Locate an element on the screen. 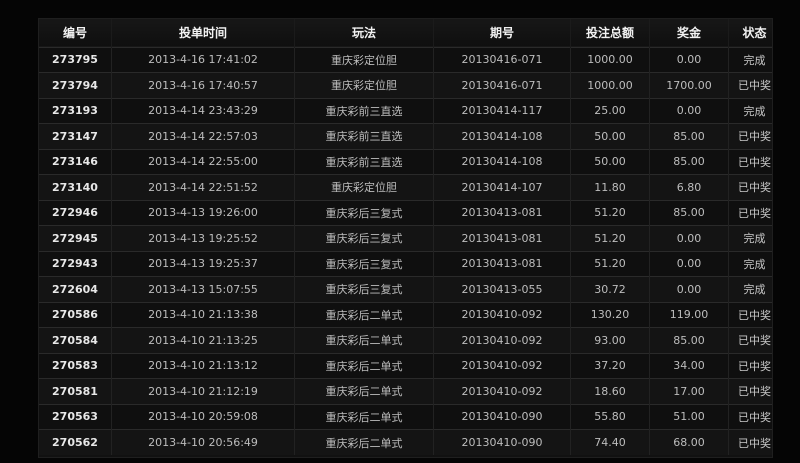 Image resolution: width=800 pixels, height=463 pixels. cell-total-bet: 130.20 is located at coordinates (610, 314).